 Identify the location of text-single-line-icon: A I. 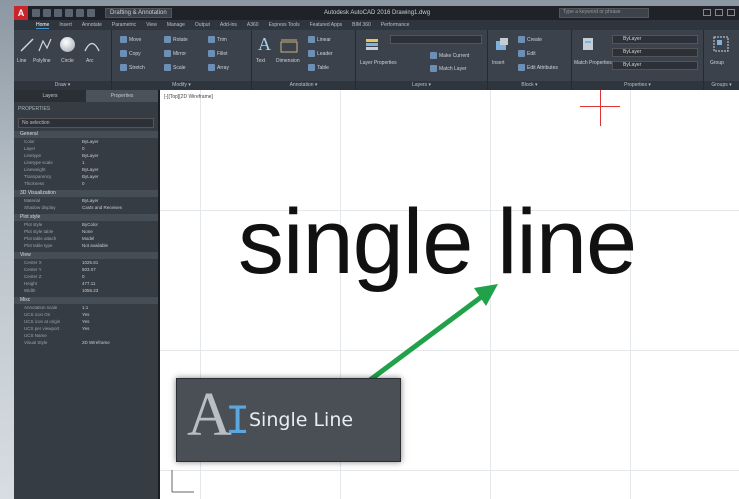
(219, 415).